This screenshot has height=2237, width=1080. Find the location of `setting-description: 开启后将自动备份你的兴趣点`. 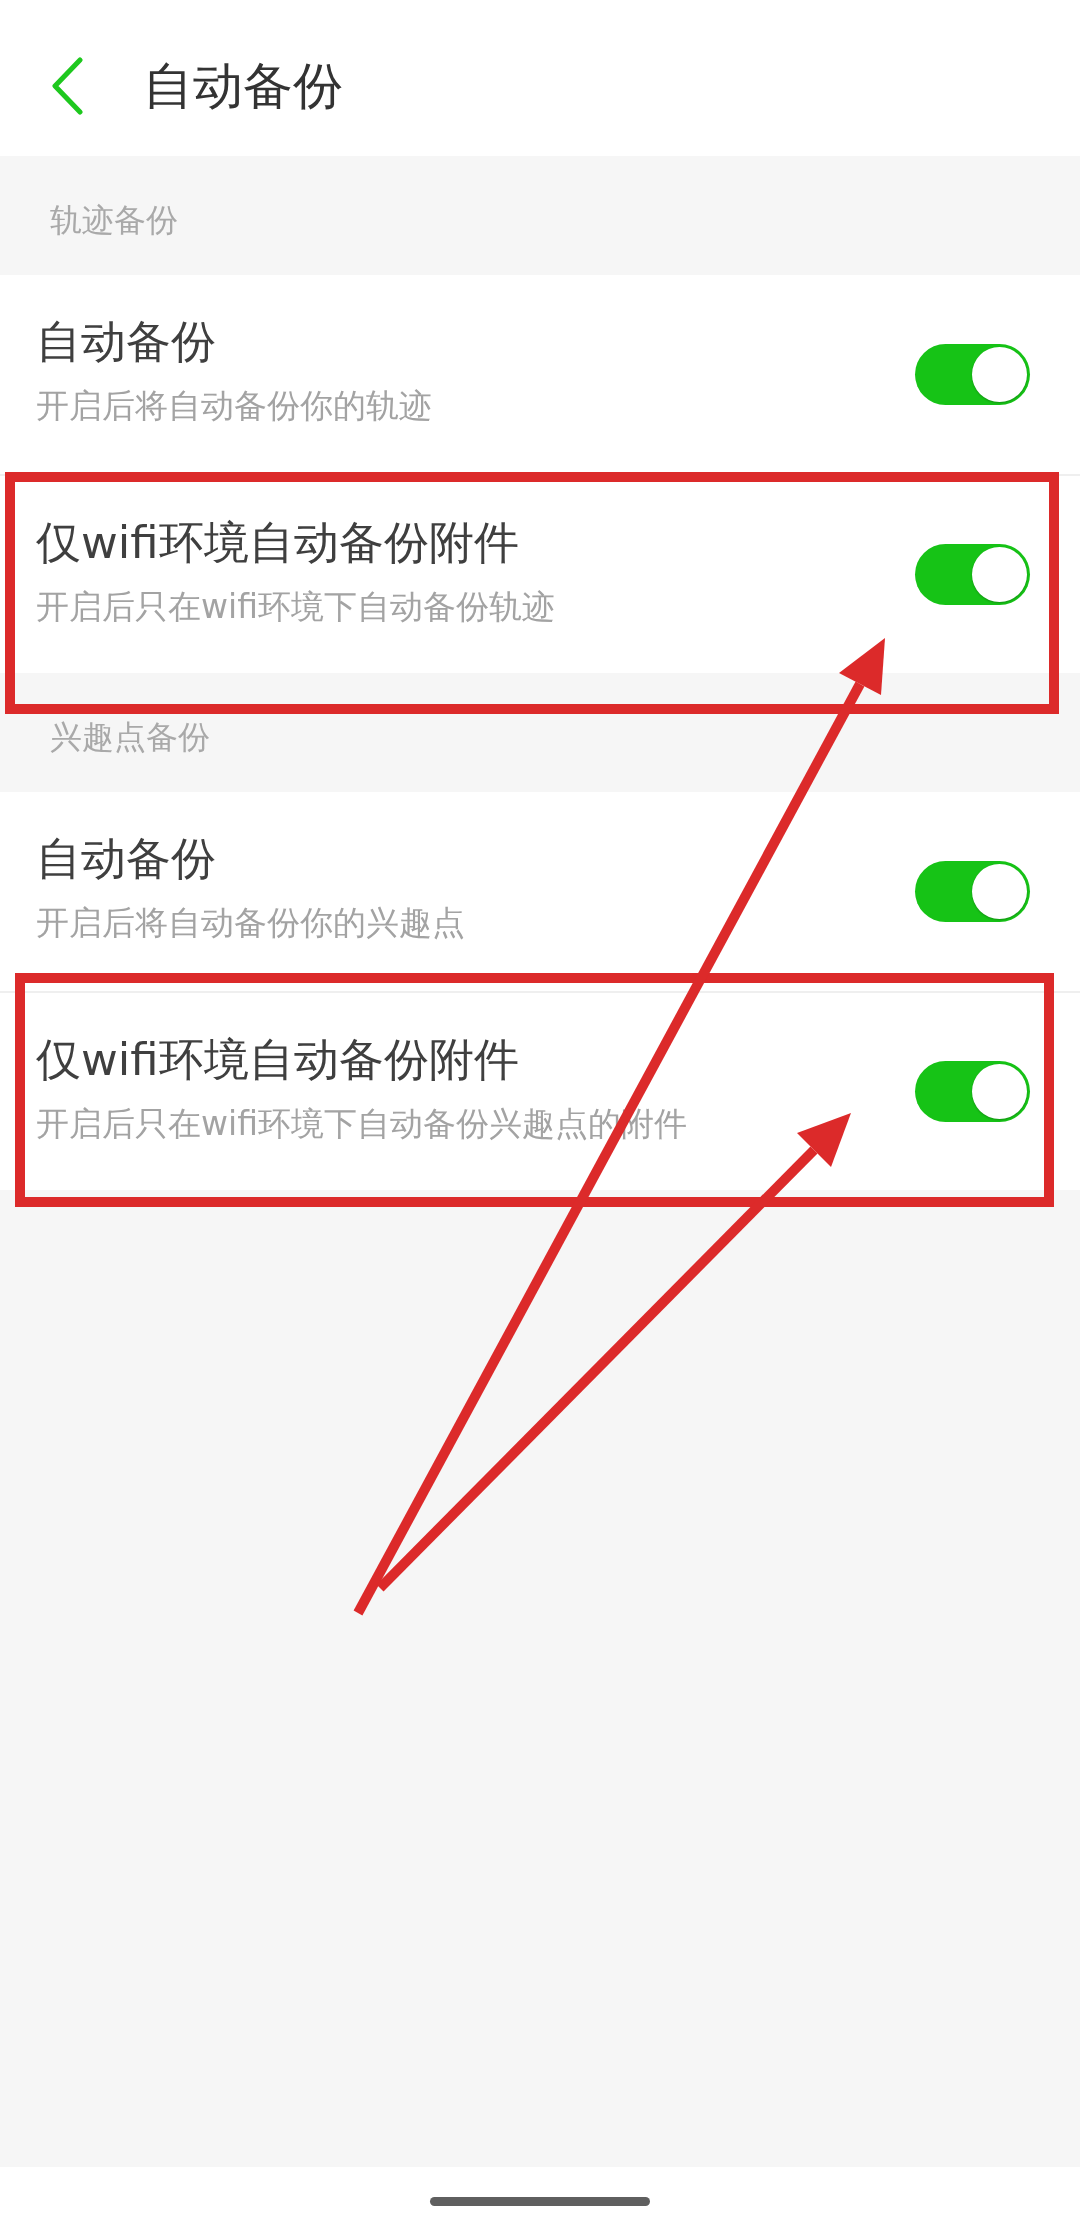

setting-description: 开启后将自动备份你的兴趣点 is located at coordinates (250, 923).